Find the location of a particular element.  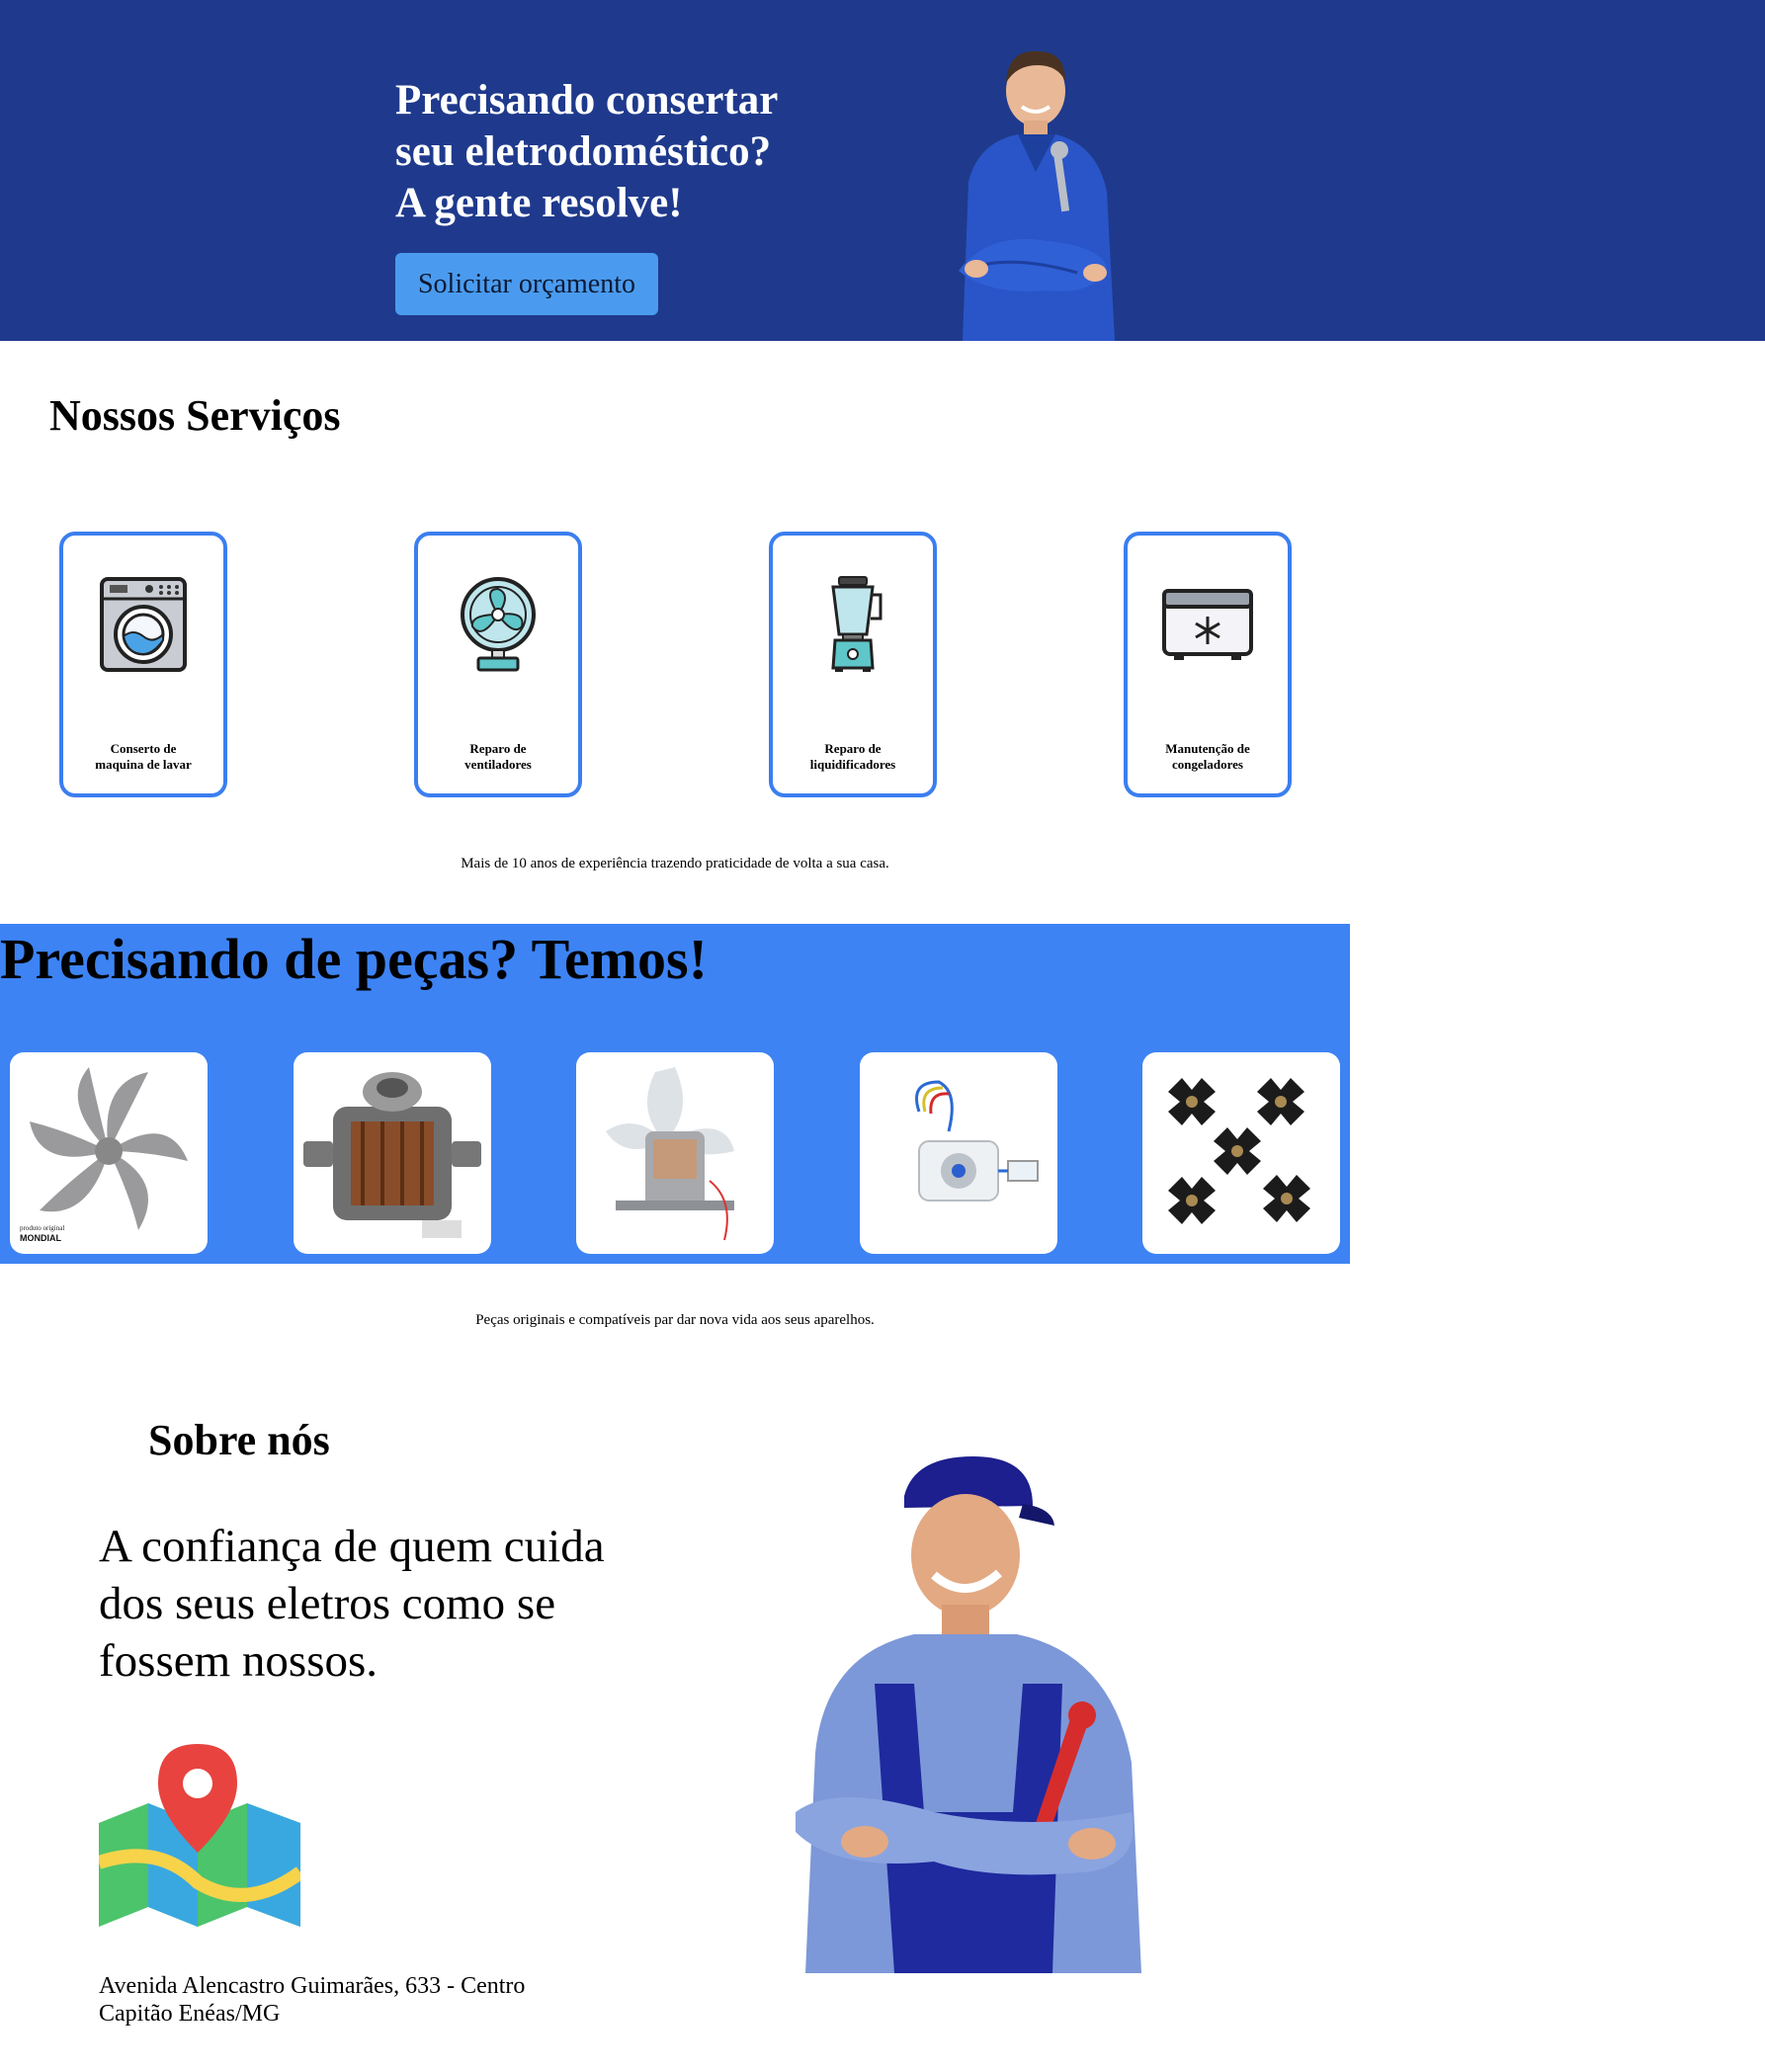

brand-text: MONDIAL is located at coordinates (41, 1238).